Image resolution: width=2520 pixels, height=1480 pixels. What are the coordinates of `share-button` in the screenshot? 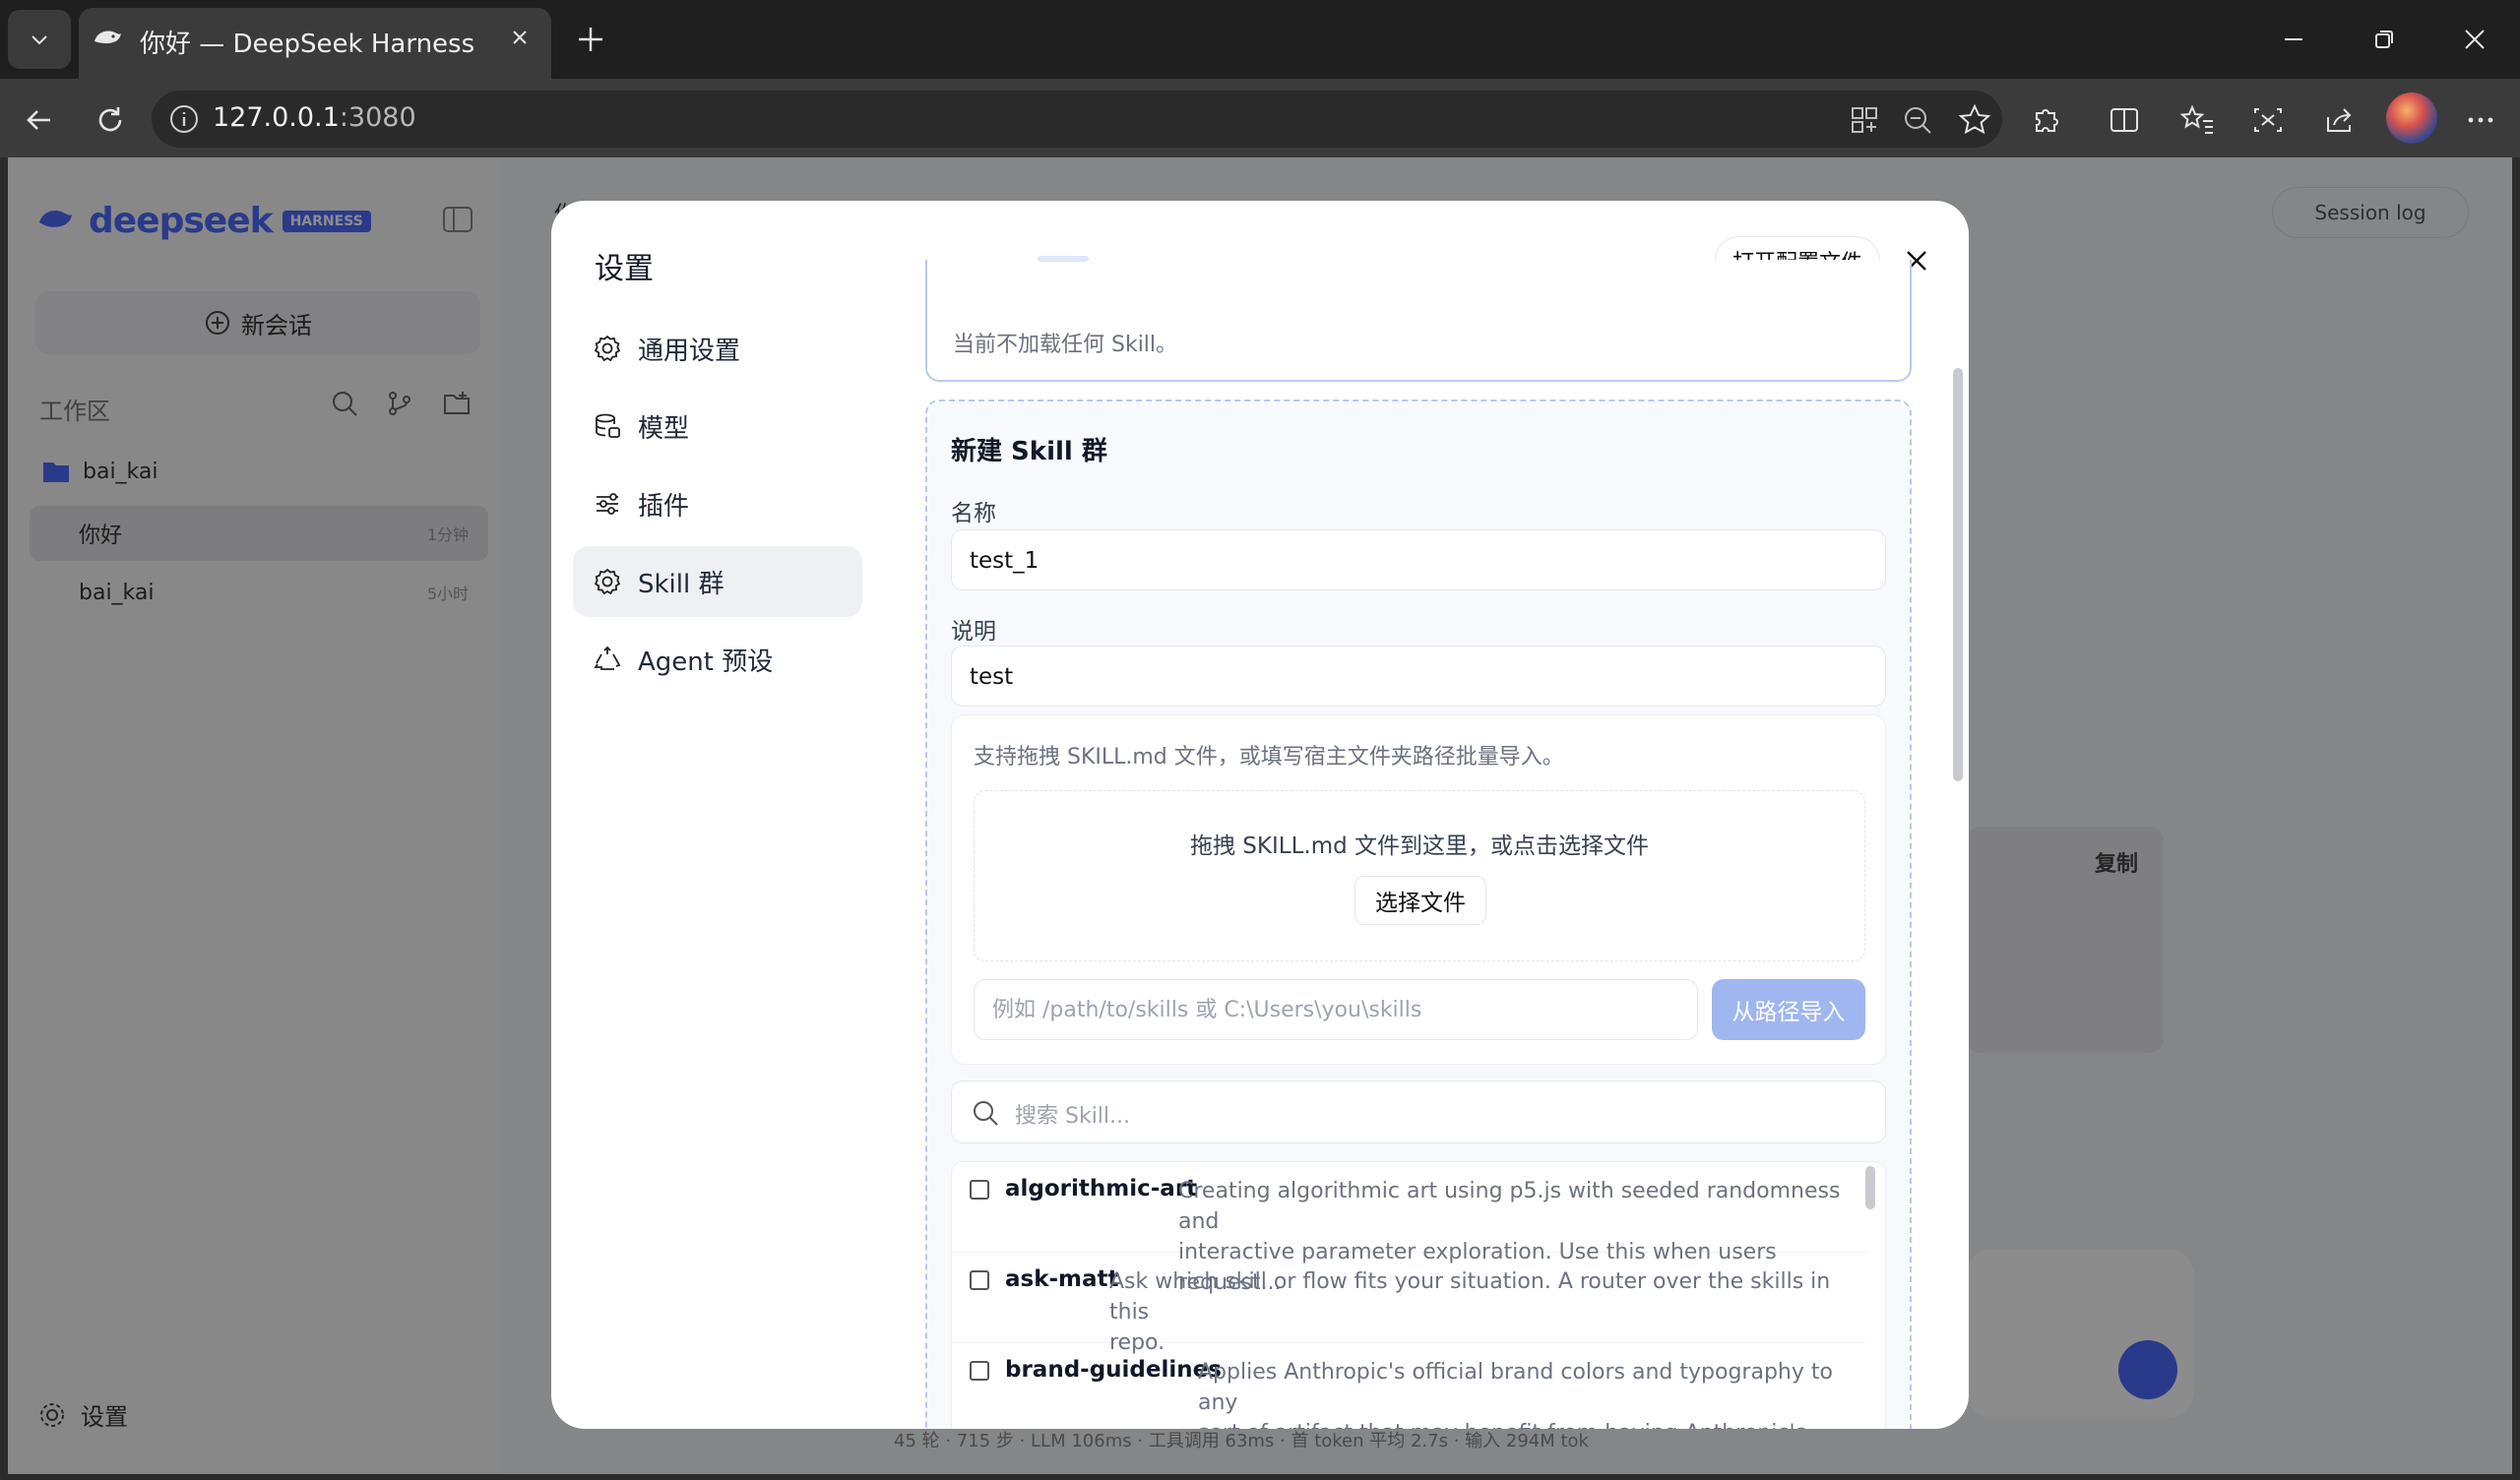 It's located at (2339, 120).